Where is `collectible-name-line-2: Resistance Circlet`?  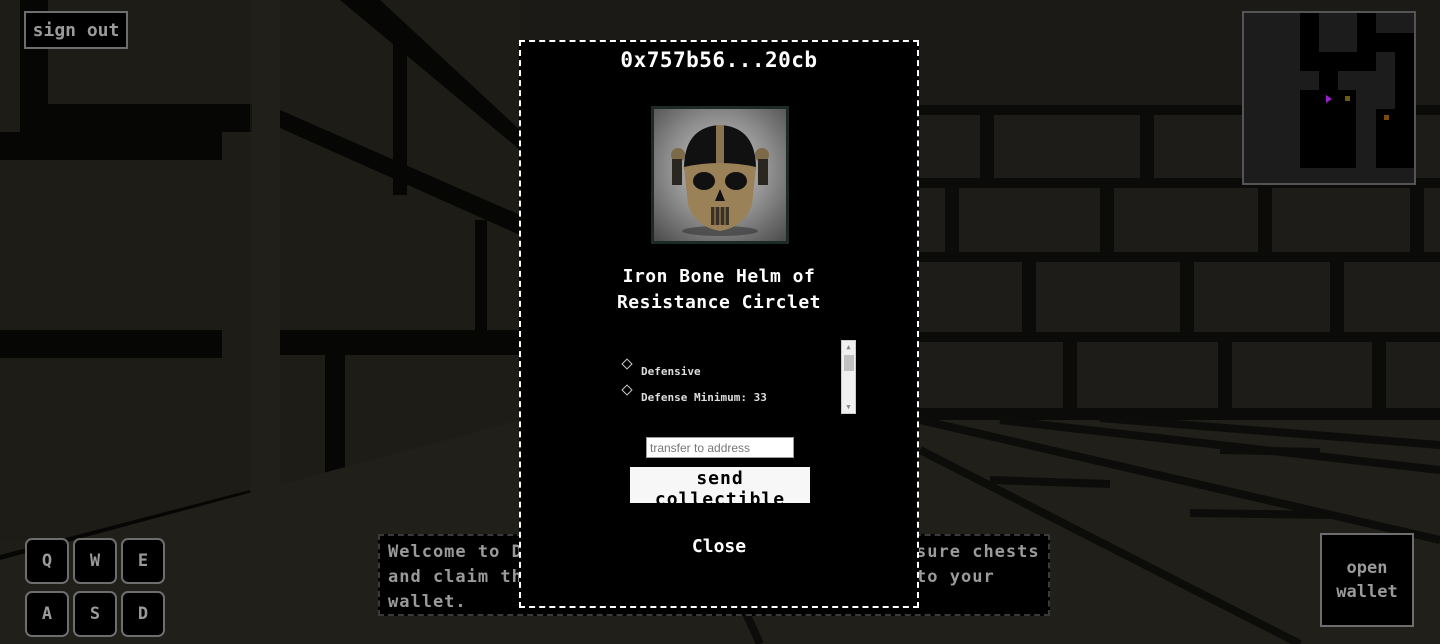 collectible-name-line-2: Resistance Circlet is located at coordinates (719, 302).